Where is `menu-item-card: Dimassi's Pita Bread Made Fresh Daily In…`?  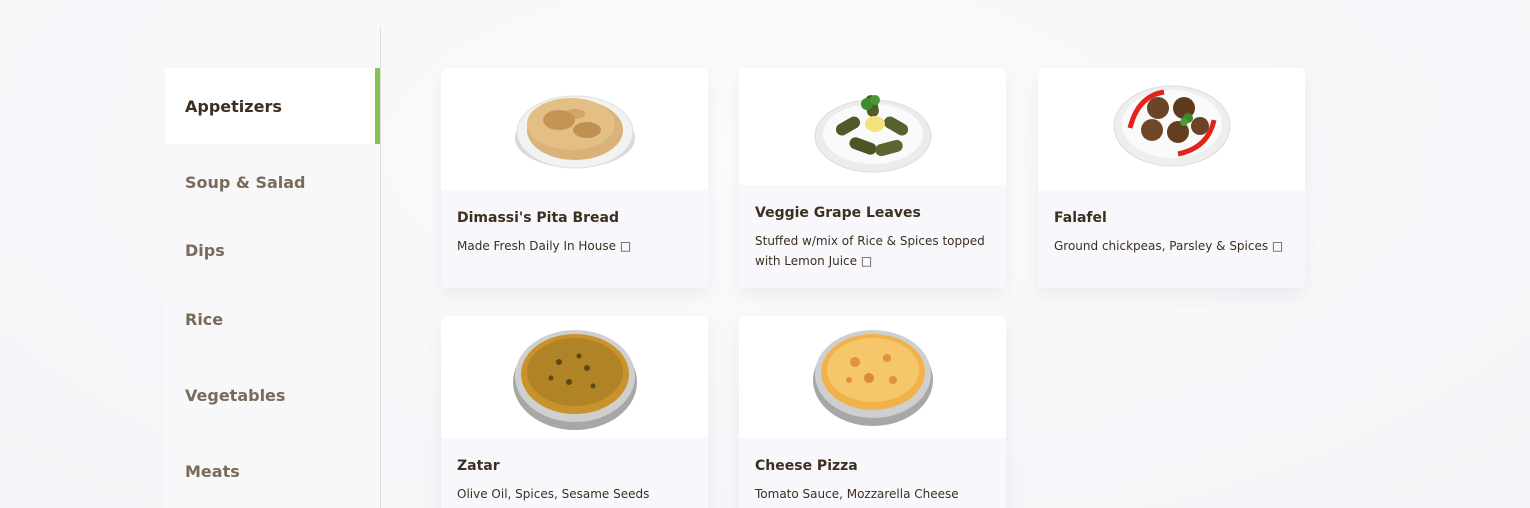 menu-item-card: Dimassi's Pita Bread Made Fresh Daily In… is located at coordinates (574, 178).